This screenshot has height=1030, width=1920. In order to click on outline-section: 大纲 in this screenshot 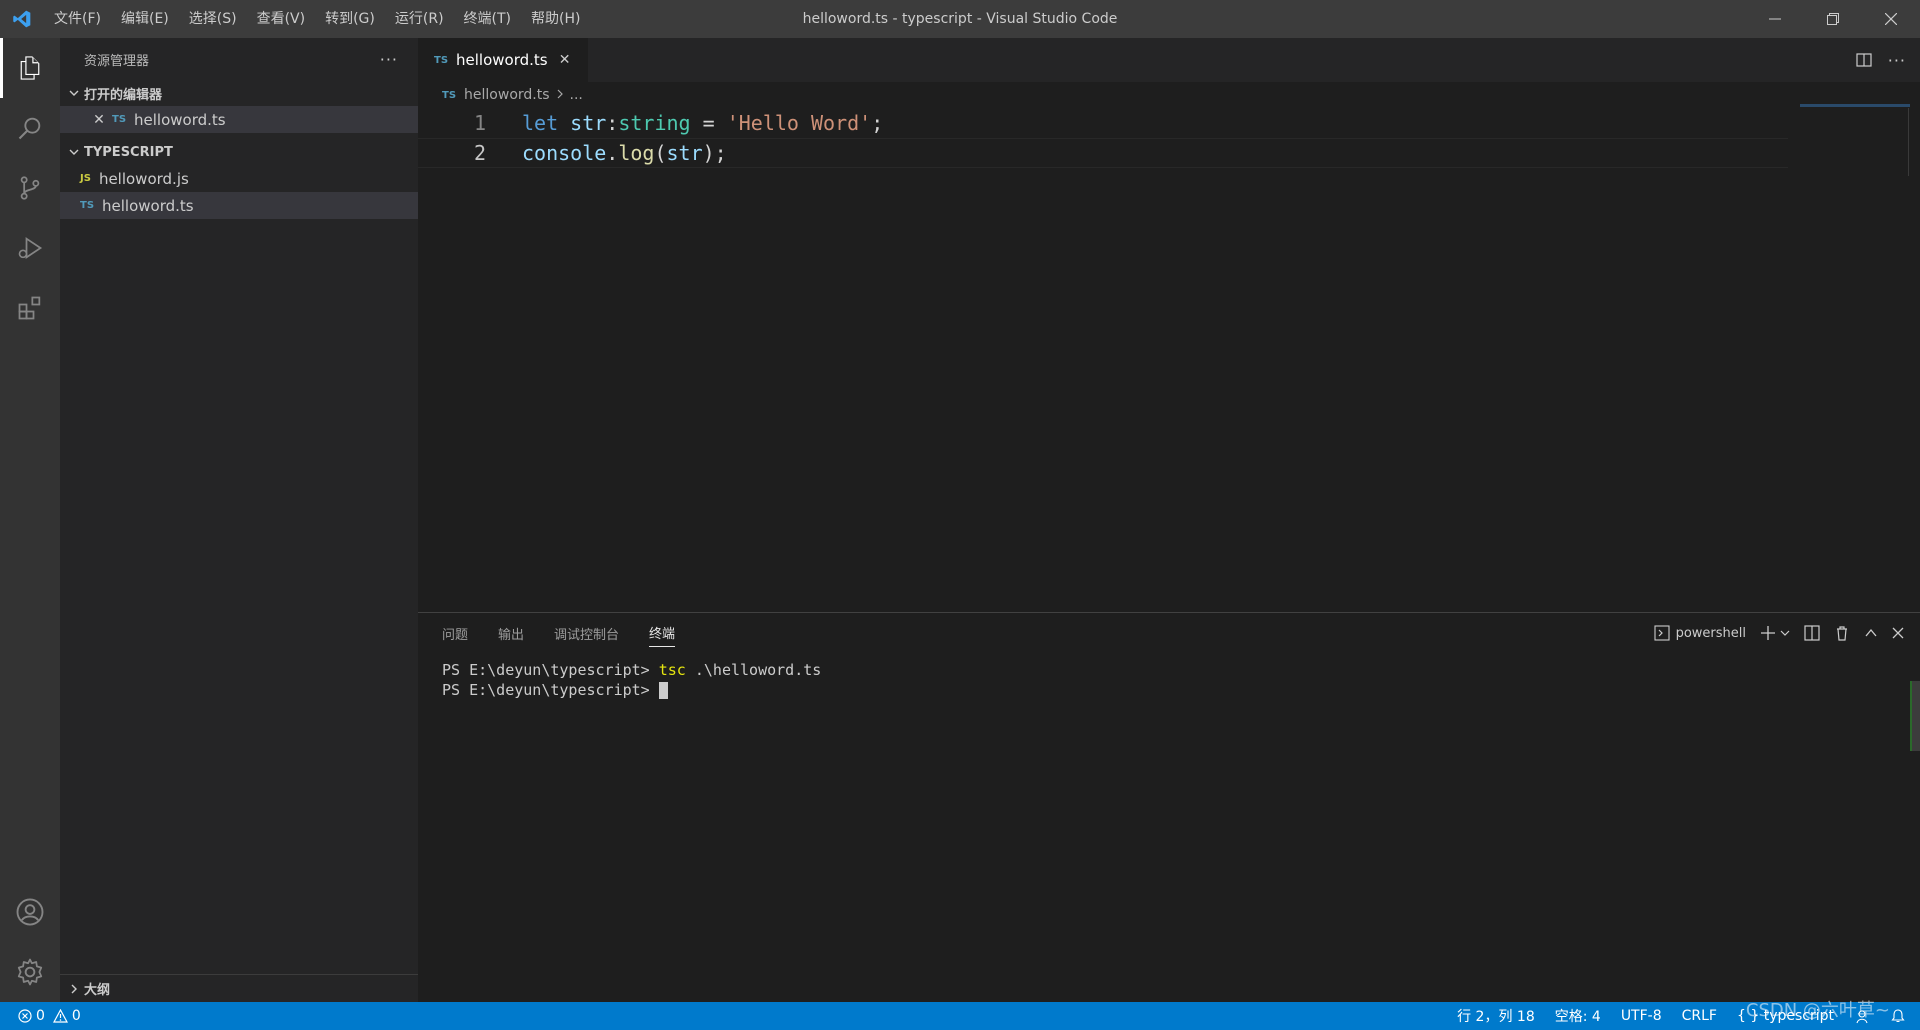, I will do `click(239, 988)`.